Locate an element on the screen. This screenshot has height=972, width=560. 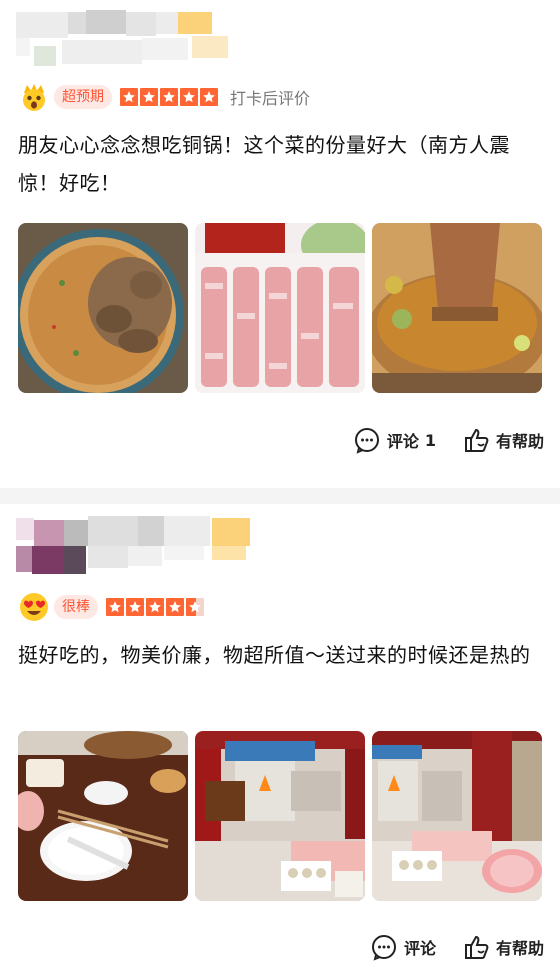
badge-label: 很棒 is located at coordinates (76, 607).